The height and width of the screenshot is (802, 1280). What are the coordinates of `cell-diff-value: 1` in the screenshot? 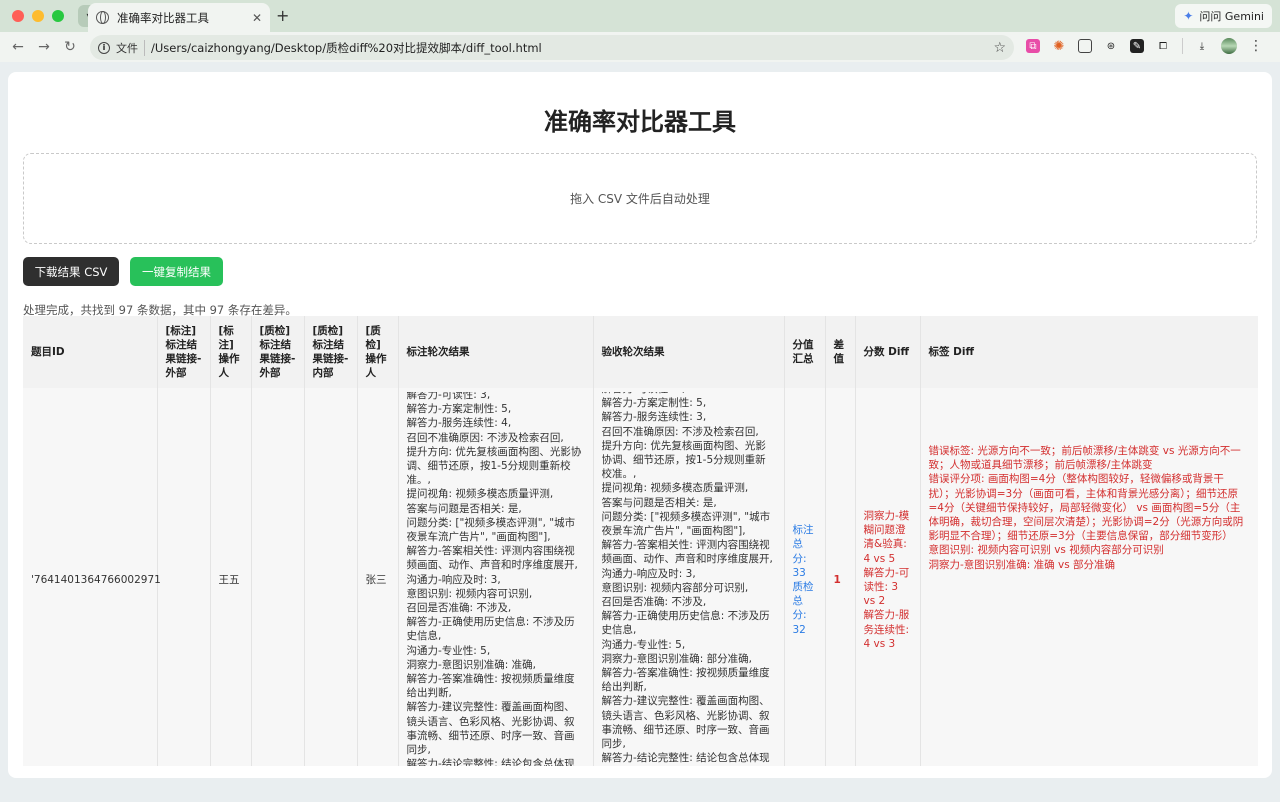 It's located at (840, 577).